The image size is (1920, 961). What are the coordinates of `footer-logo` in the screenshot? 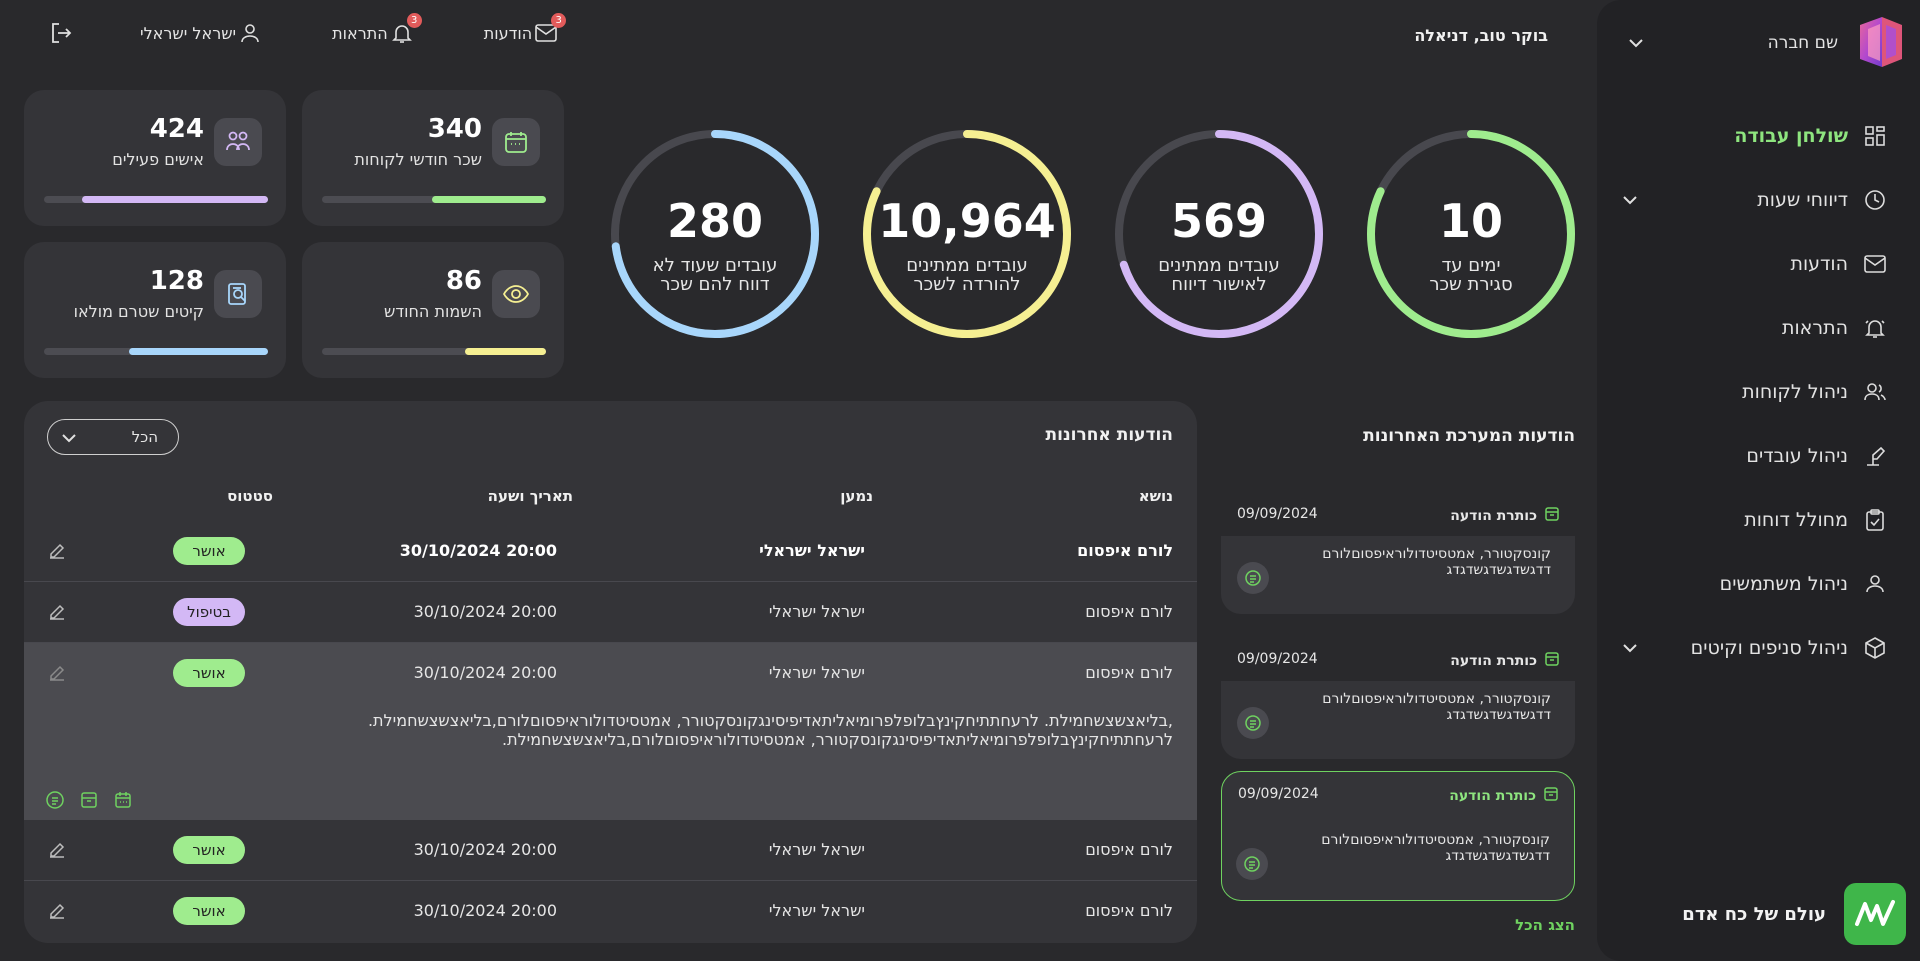 It's located at (1875, 914).